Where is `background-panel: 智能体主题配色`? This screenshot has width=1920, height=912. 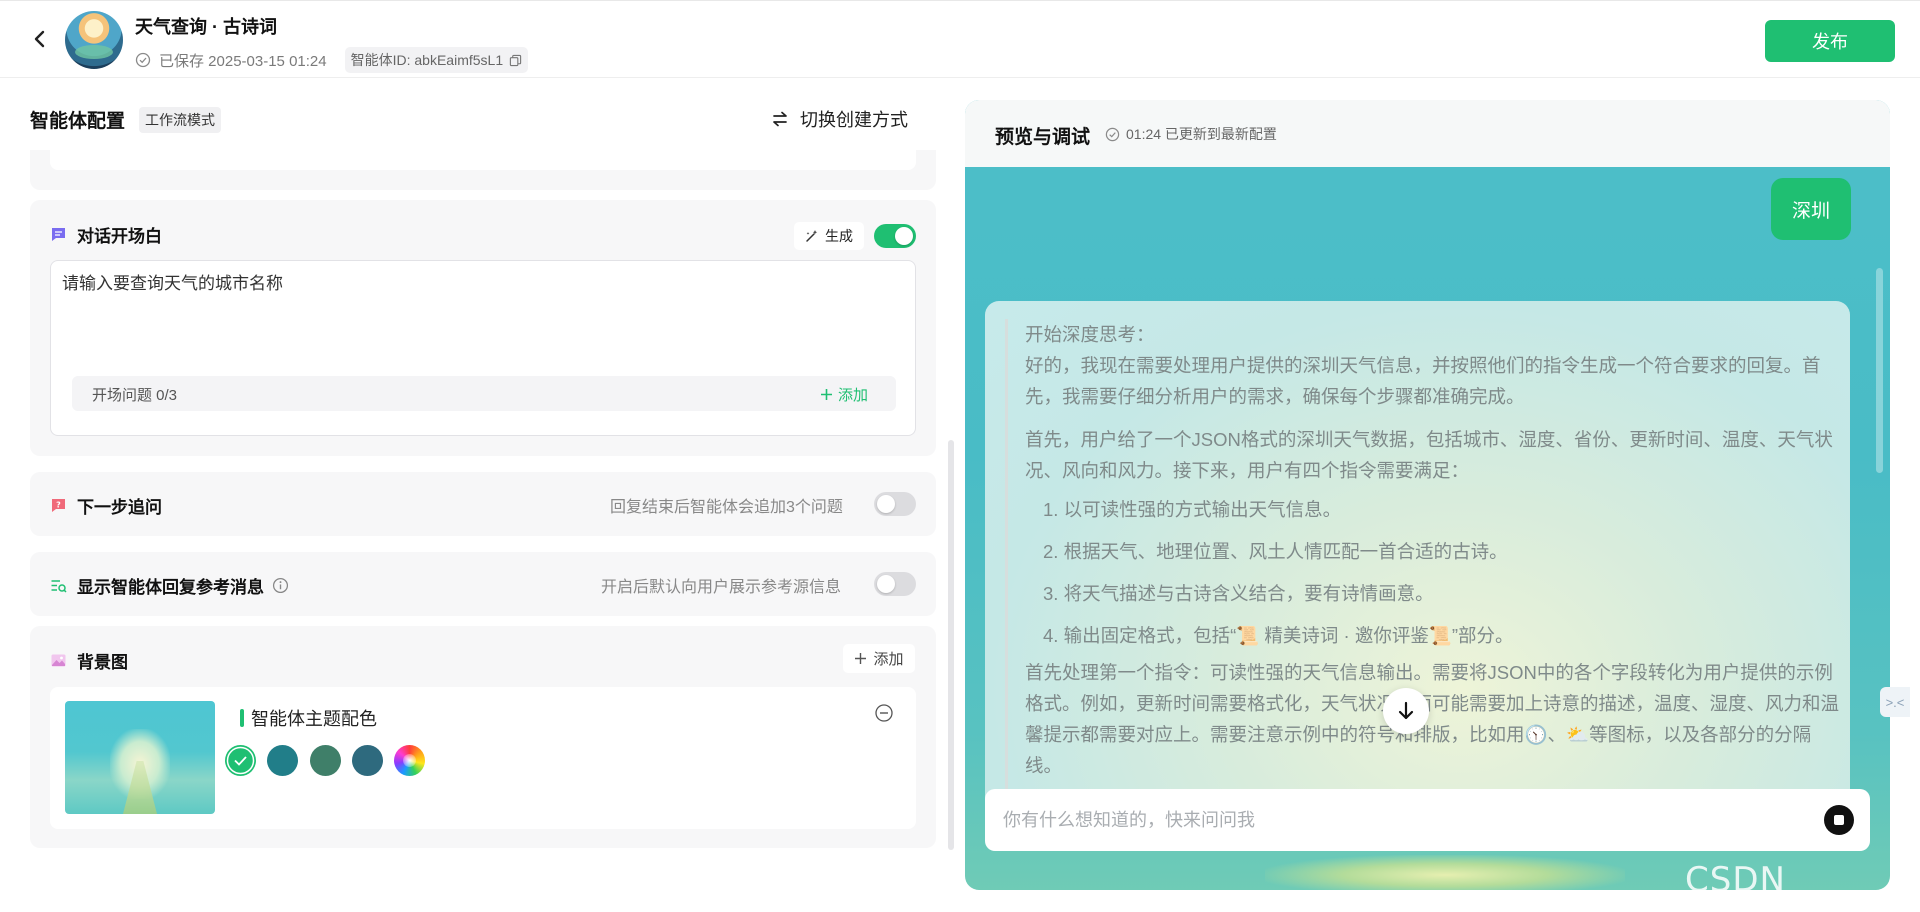
background-panel: 智能体主题配色 is located at coordinates (483, 758).